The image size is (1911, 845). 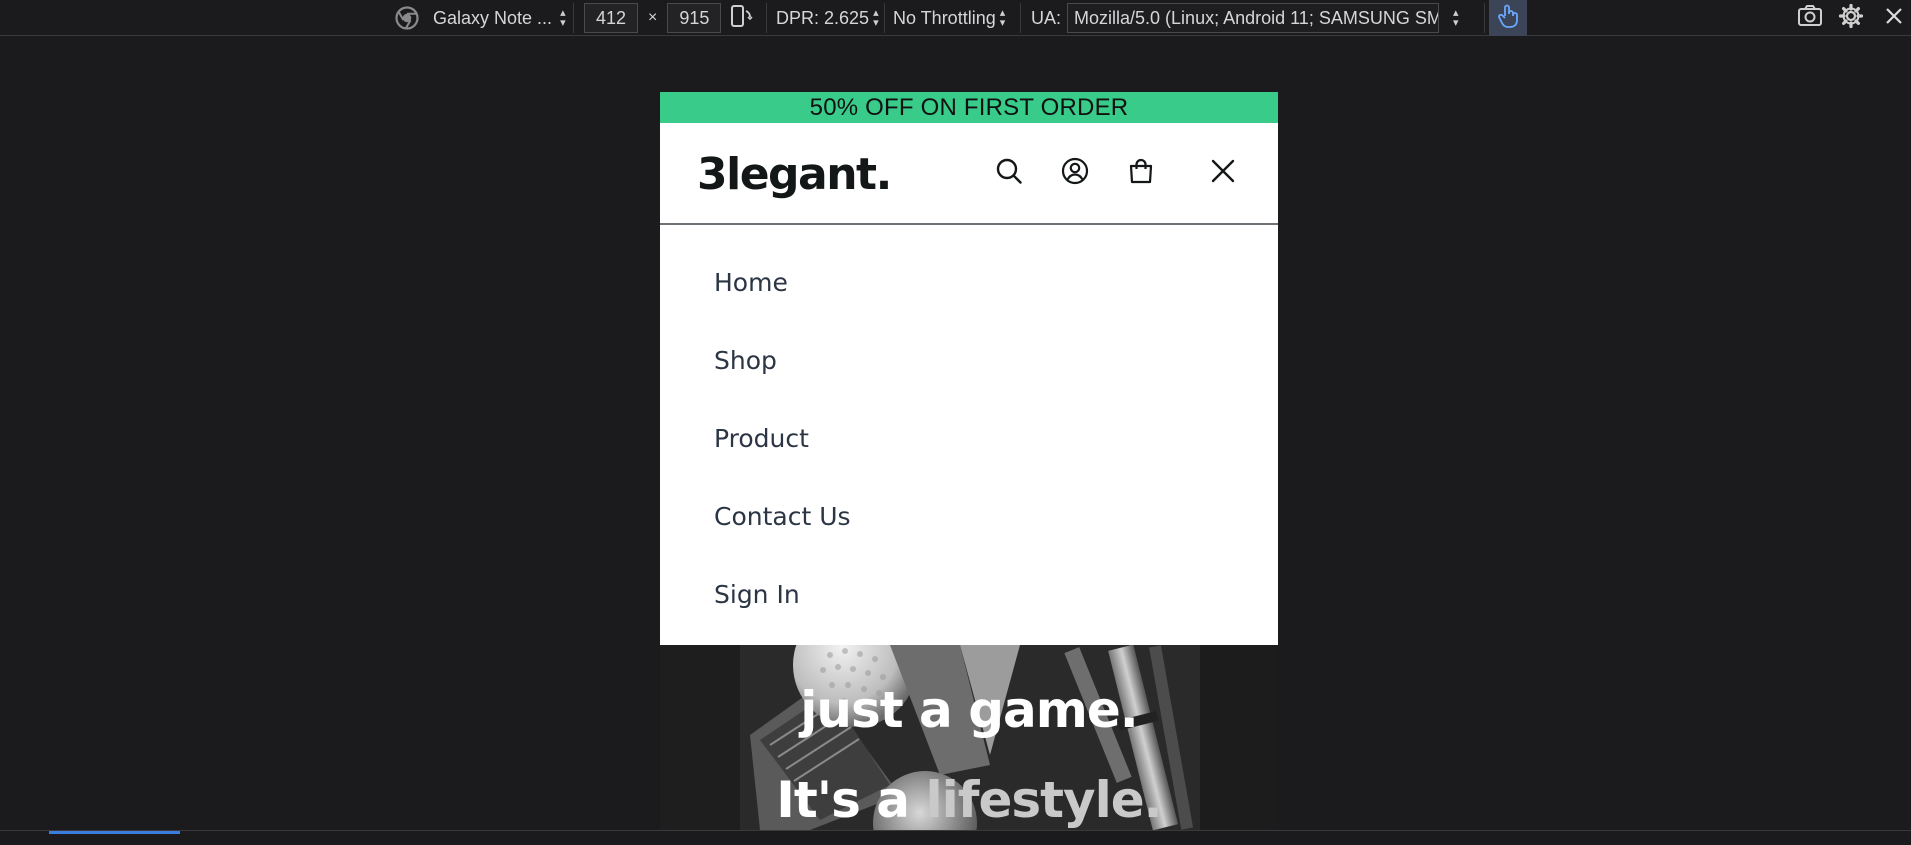 What do you see at coordinates (969, 516) in the screenshot?
I see `menu-item-contact-us: Contact Us` at bounding box center [969, 516].